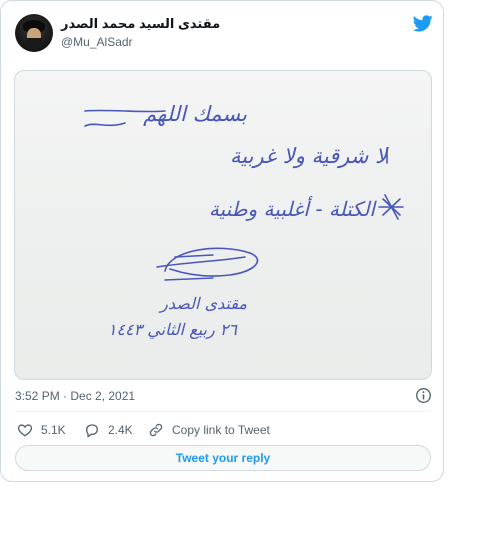 The height and width of the screenshot is (533, 492). Describe the element at coordinates (173, 329) in the screenshot. I see `handwriting-line-5: ٢٦ ربيع الثاني ١٤٤٣` at that location.